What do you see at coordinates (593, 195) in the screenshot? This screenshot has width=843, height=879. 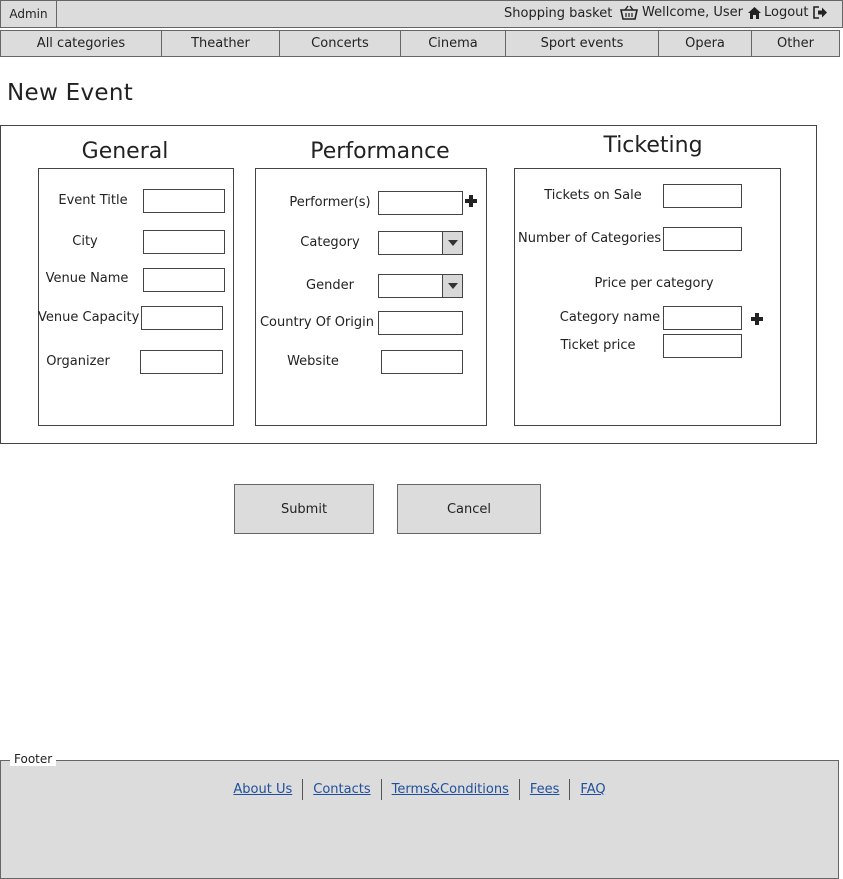 I see `tickets-on-sale-label: Tickets on Sale` at bounding box center [593, 195].